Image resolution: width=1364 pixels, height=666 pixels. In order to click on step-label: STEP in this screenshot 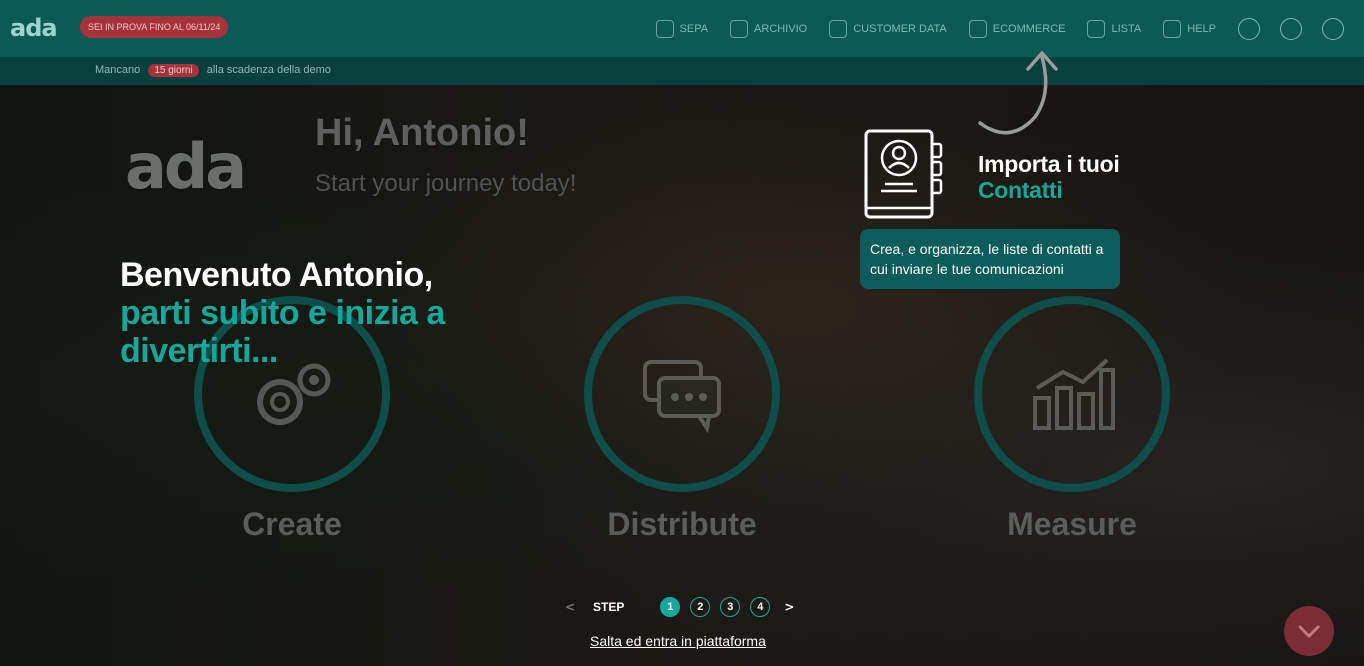, I will do `click(609, 607)`.